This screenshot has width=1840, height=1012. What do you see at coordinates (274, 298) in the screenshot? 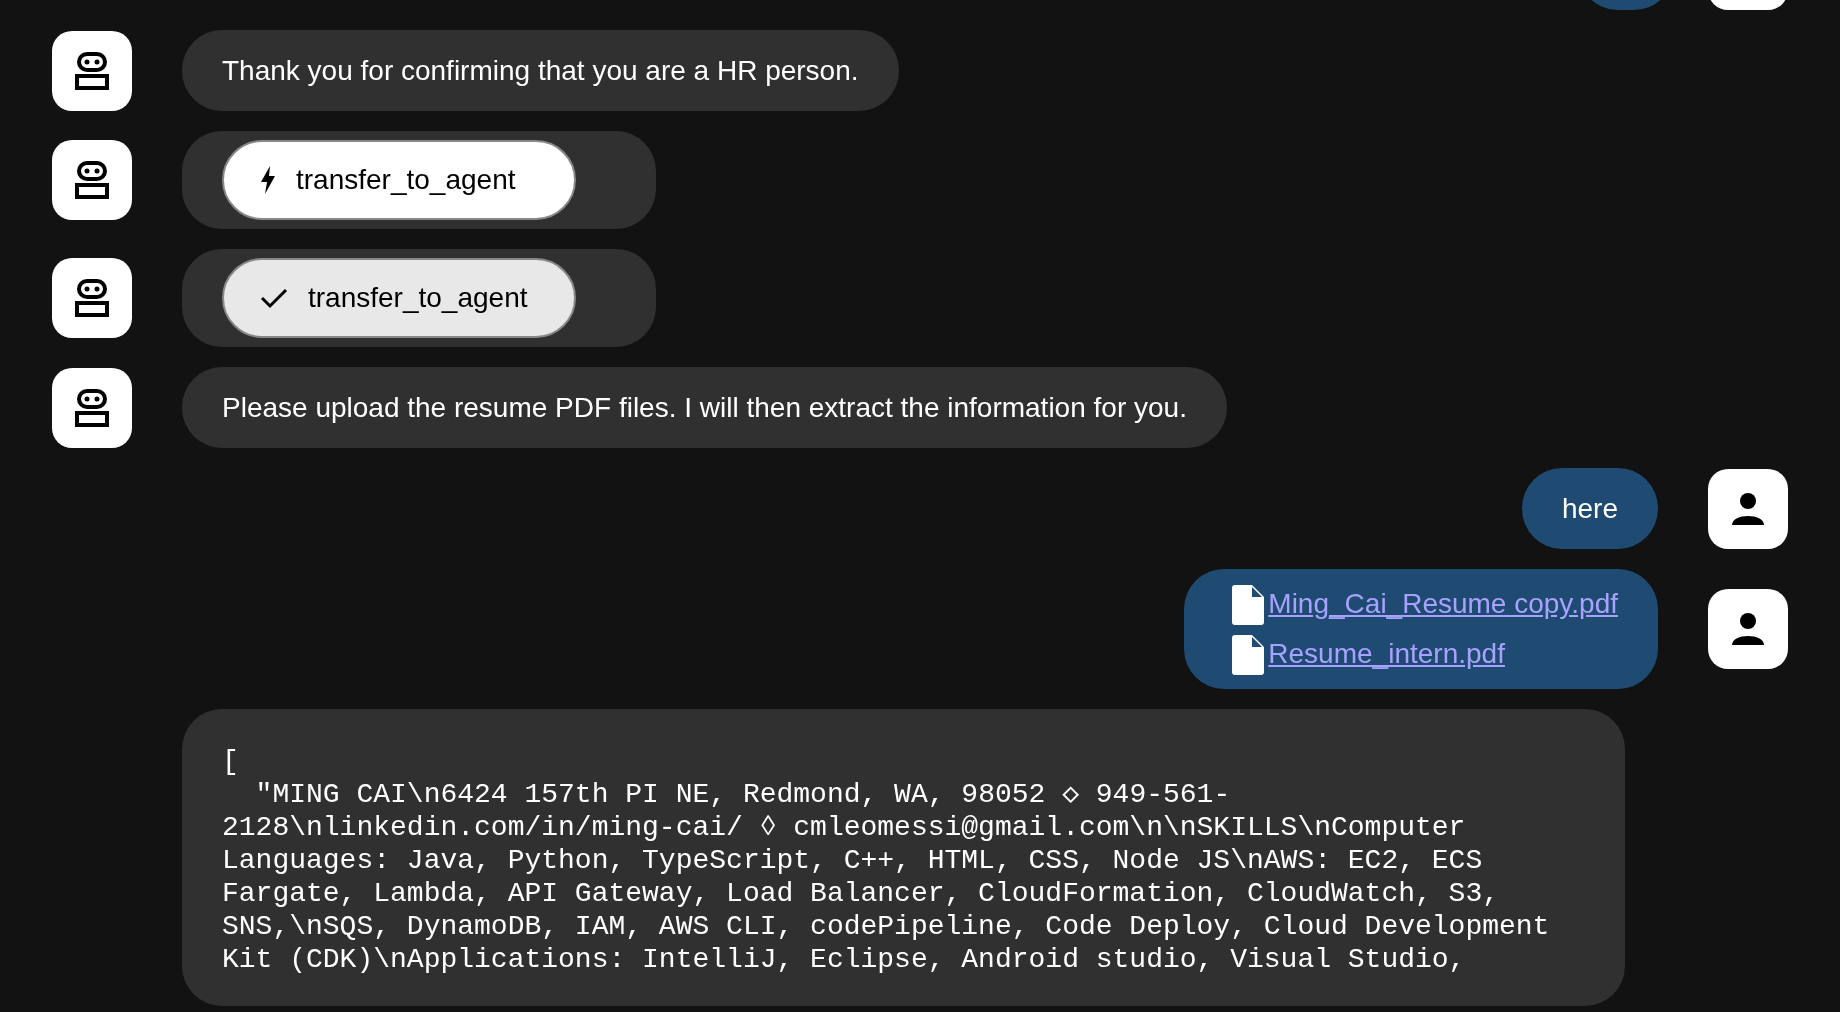
I see `check-icon` at bounding box center [274, 298].